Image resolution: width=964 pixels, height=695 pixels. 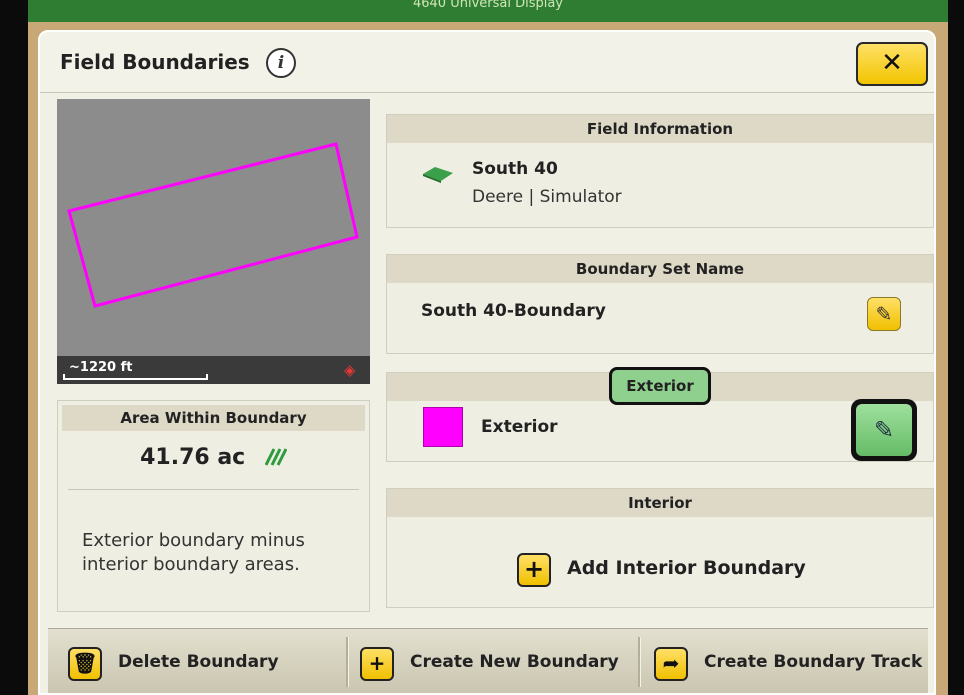 I want to click on add-interior-boundary-label: Add Interior Boundary, so click(x=686, y=568).